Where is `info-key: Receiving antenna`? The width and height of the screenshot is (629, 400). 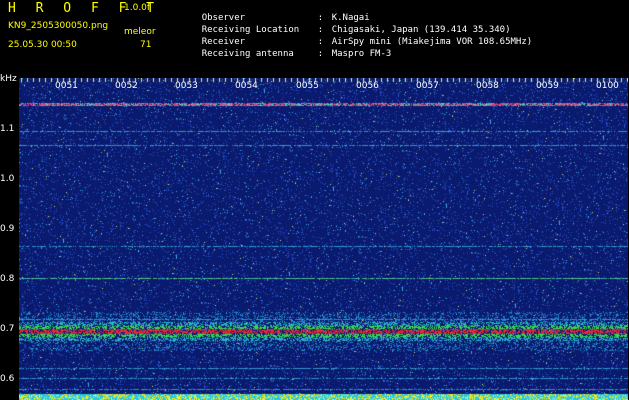
info-key: Receiving antenna is located at coordinates (247, 54).